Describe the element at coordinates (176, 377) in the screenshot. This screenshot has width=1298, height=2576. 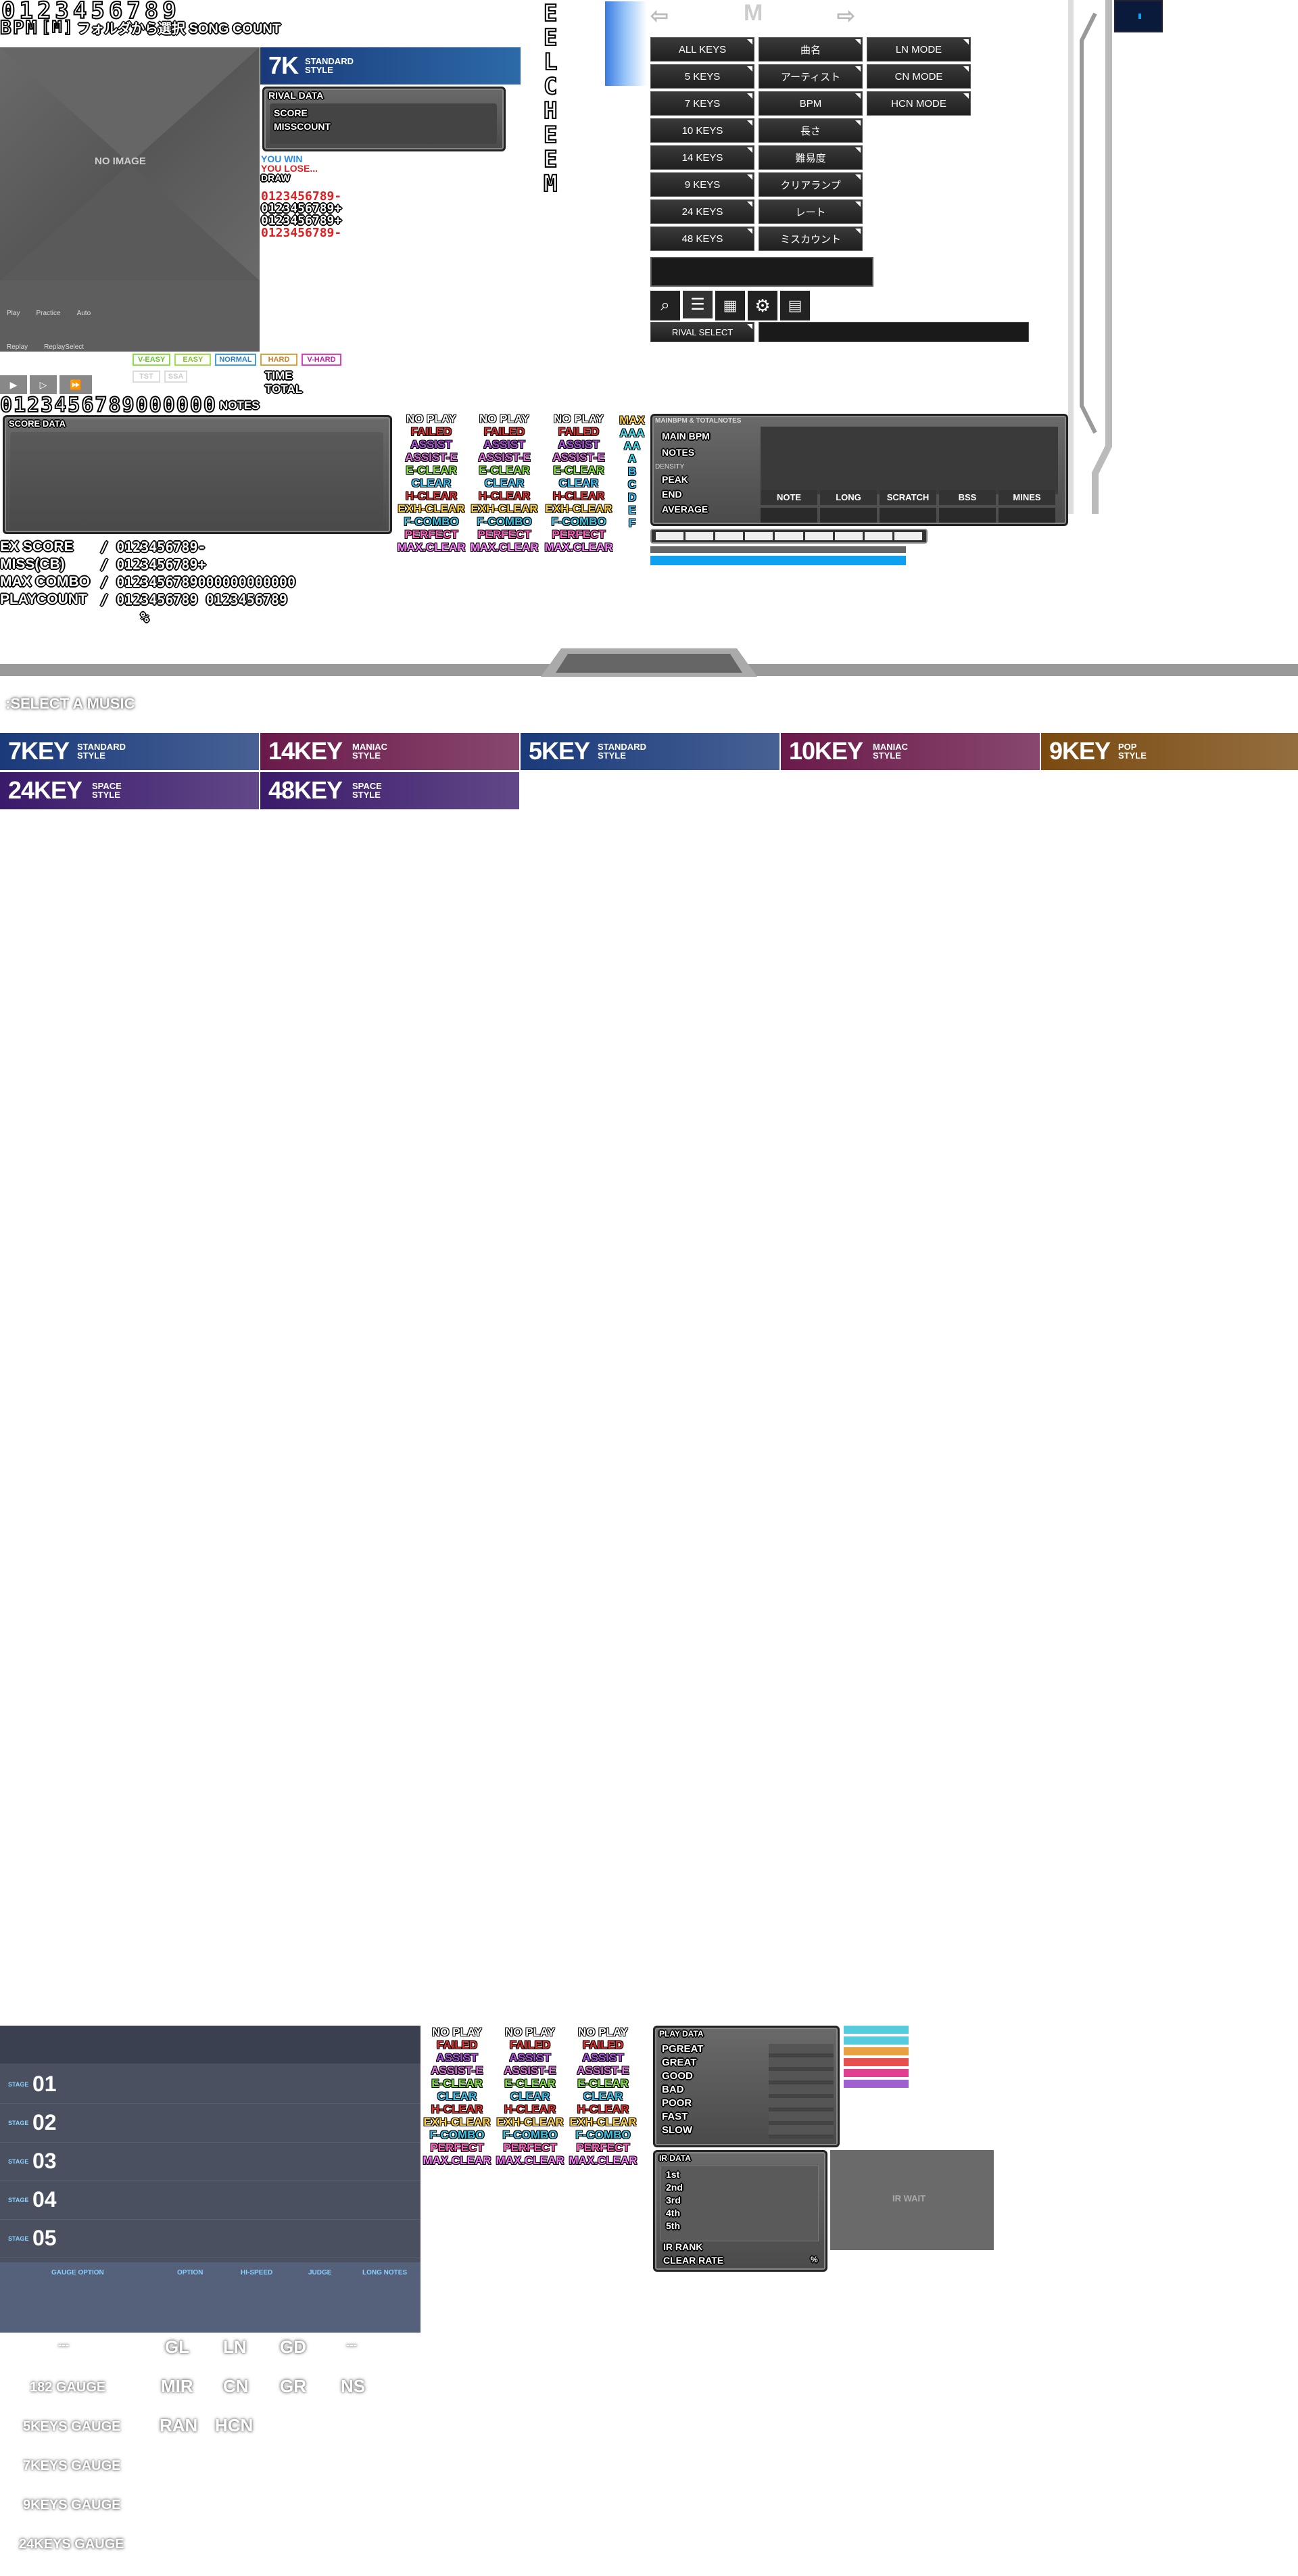
I see `chip-ssa: SSA` at that location.